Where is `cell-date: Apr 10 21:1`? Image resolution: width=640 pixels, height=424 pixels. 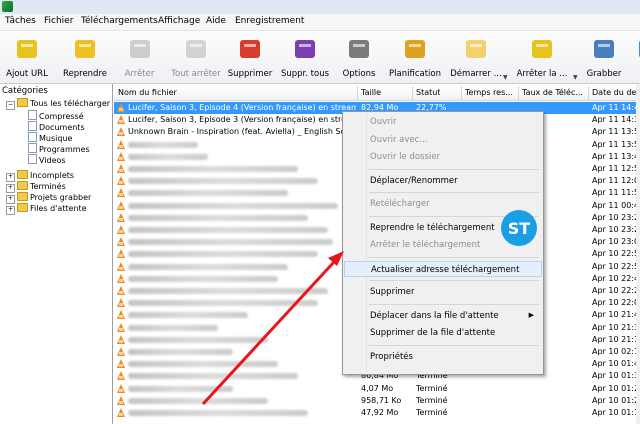
cell-date: Apr 10 21:1 is located at coordinates (616, 339).